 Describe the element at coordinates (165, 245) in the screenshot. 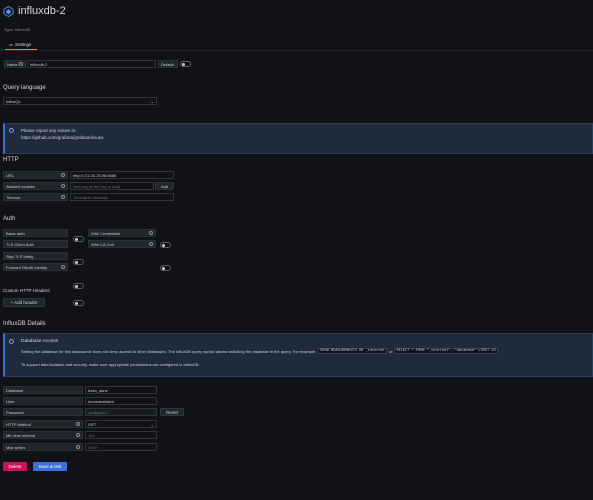

I see `with-credentials-toggle` at that location.